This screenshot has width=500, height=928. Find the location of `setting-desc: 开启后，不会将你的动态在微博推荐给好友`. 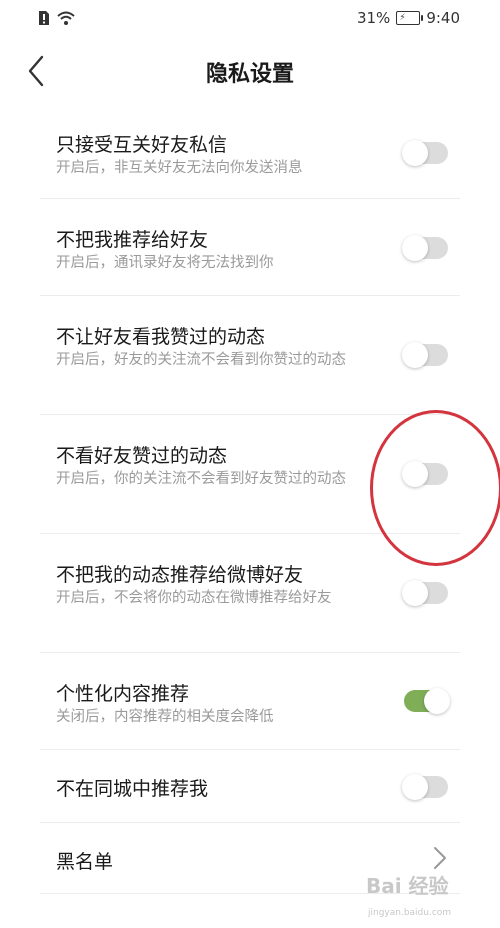

setting-desc: 开启后，不会将你的动态在微博推荐给好友 is located at coordinates (194, 598).